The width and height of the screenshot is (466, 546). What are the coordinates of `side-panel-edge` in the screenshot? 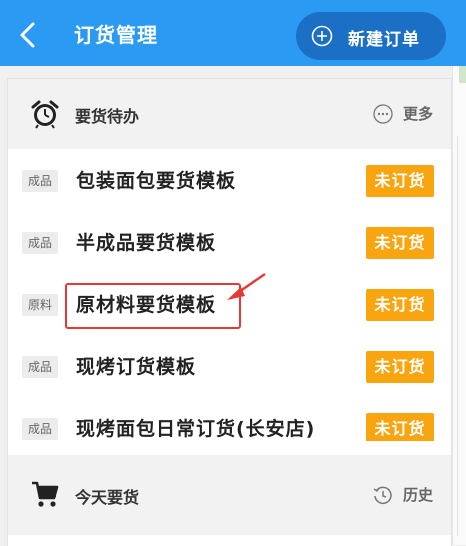 It's located at (459, 305).